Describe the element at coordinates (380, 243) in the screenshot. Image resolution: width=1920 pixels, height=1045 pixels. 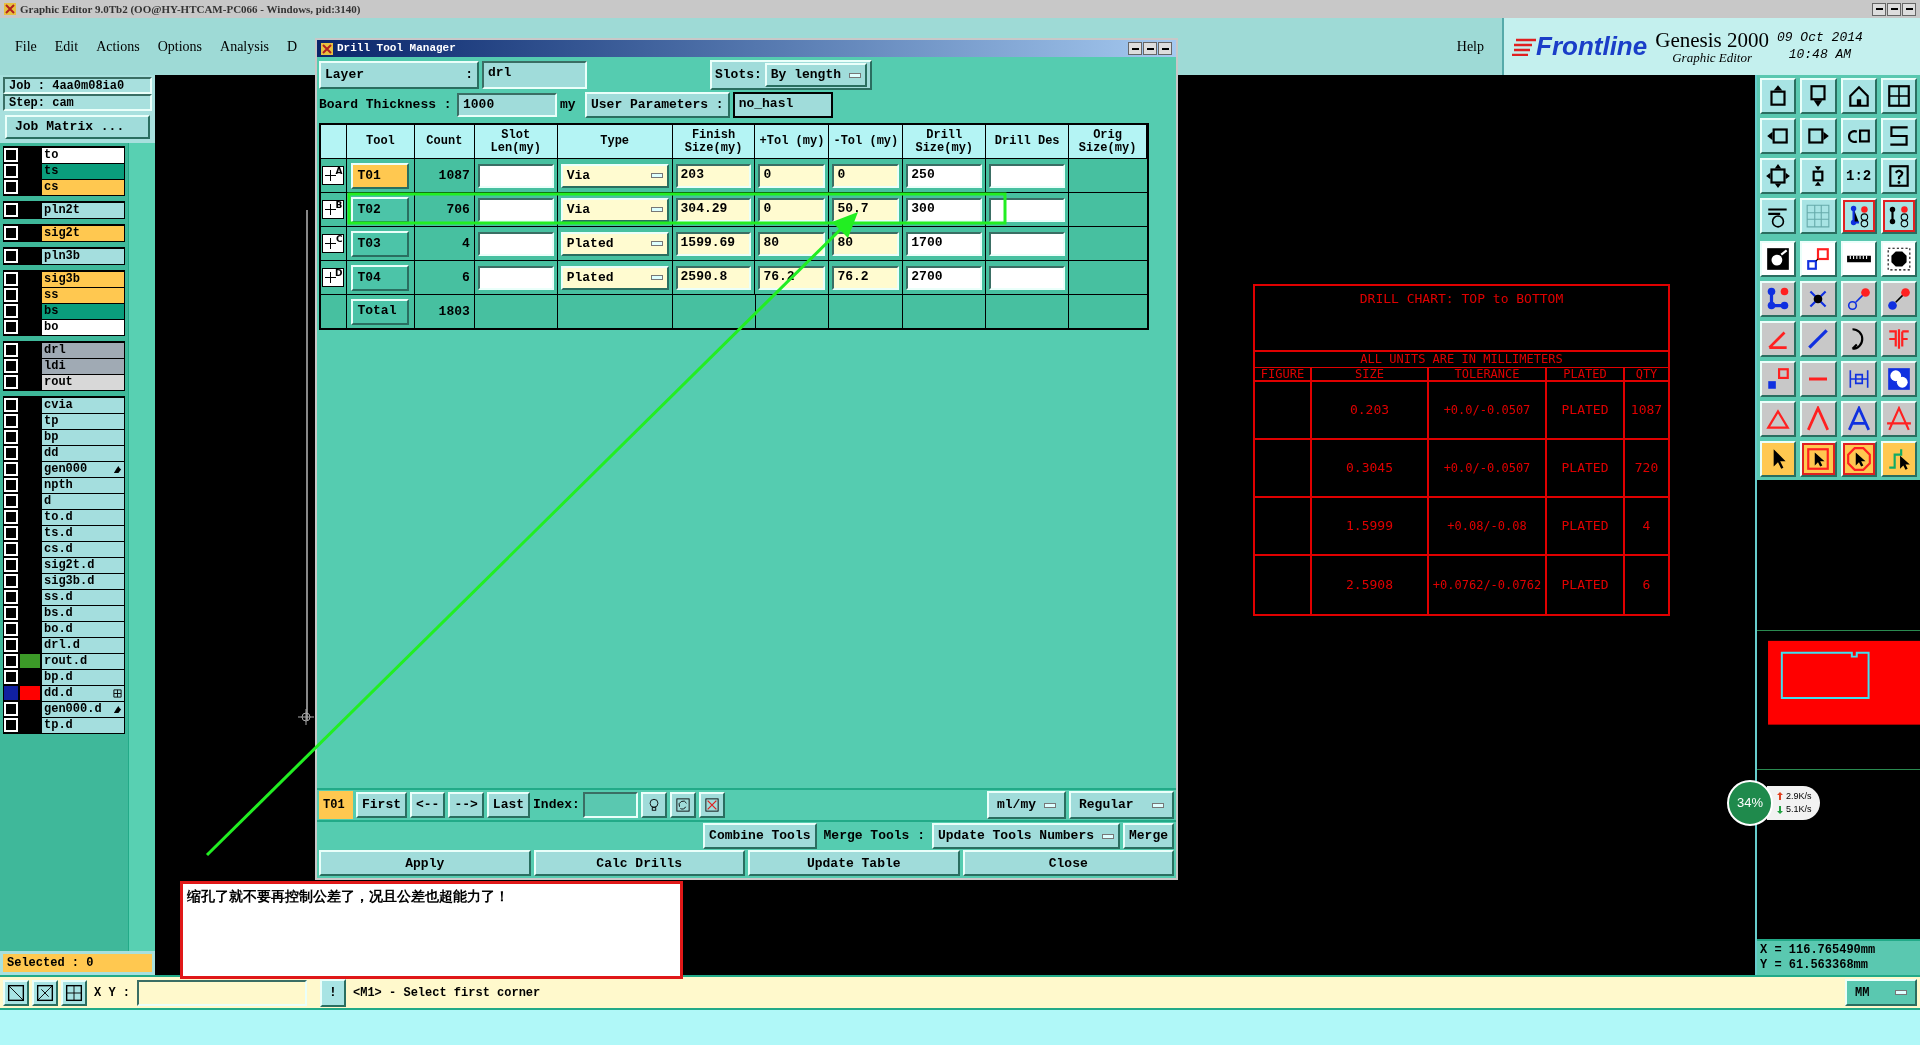
I see `tool-button: T03` at that location.